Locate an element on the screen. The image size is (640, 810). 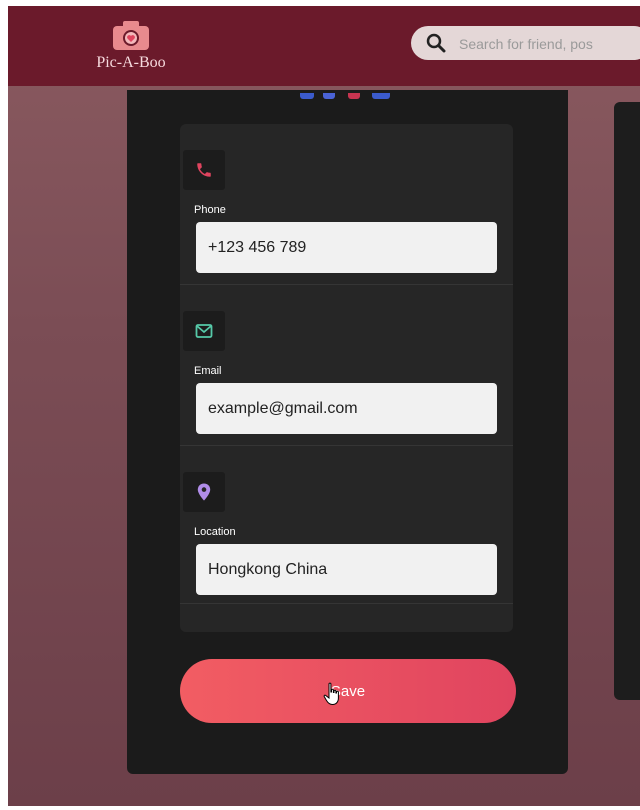
phone-input is located at coordinates (346, 247).